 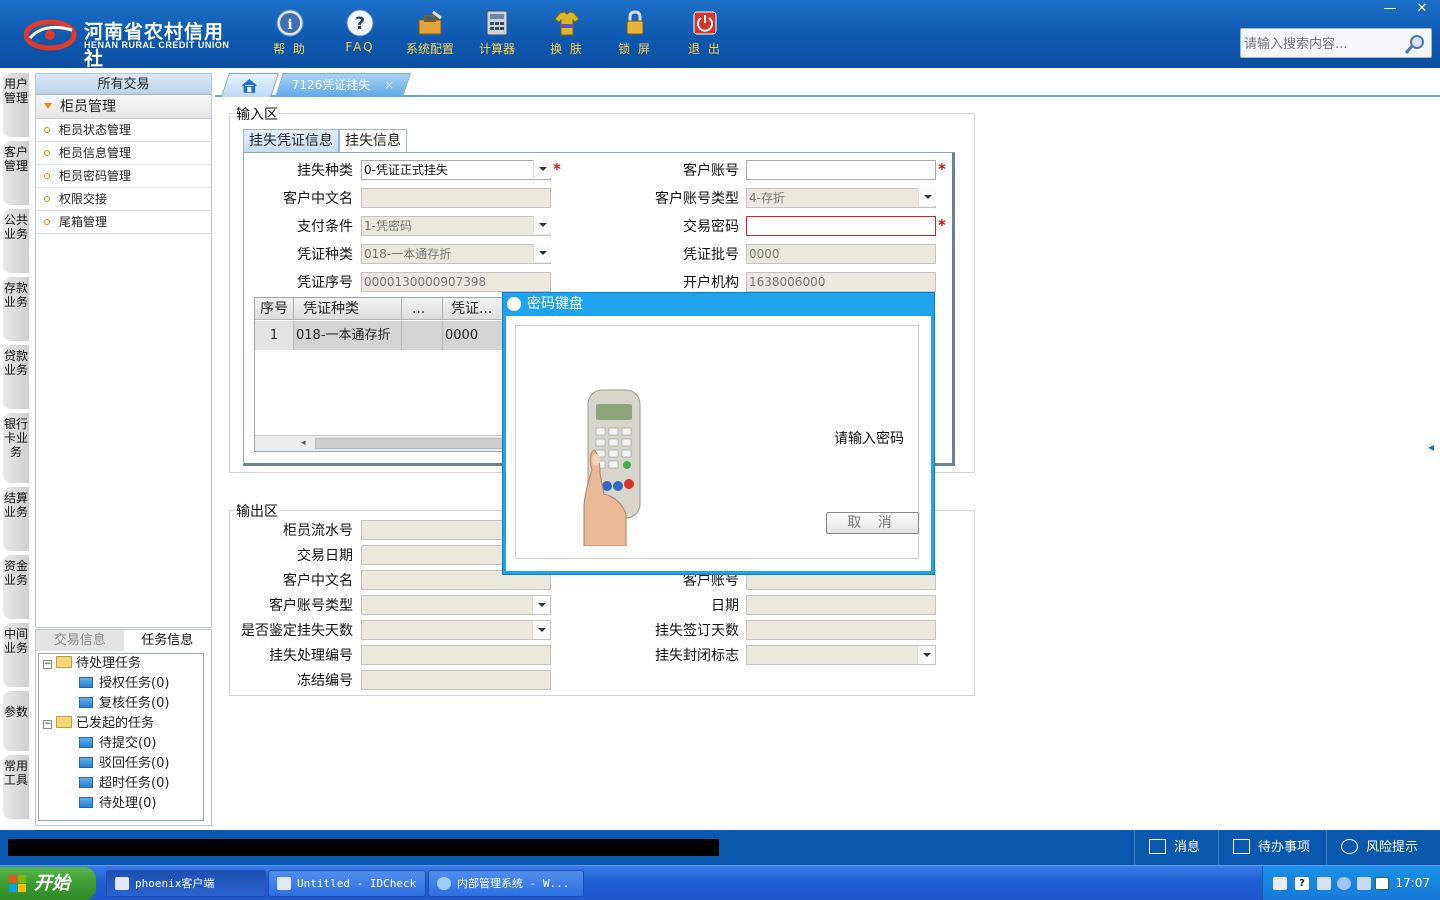 I want to click on vnav-settlement-business: 结算业务, so click(x=16, y=519).